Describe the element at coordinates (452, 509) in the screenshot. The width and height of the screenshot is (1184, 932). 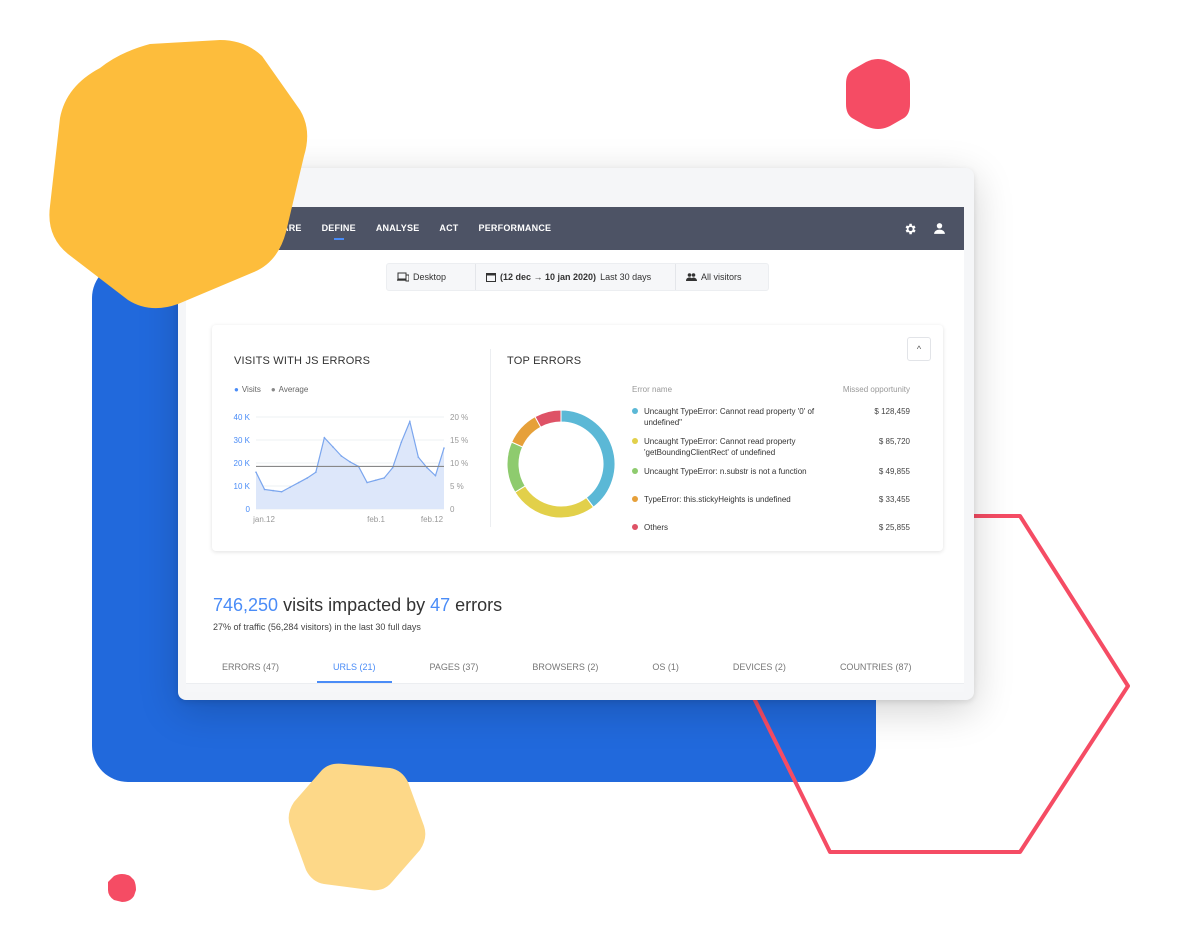
I see `y-right-tick-label: 0` at that location.